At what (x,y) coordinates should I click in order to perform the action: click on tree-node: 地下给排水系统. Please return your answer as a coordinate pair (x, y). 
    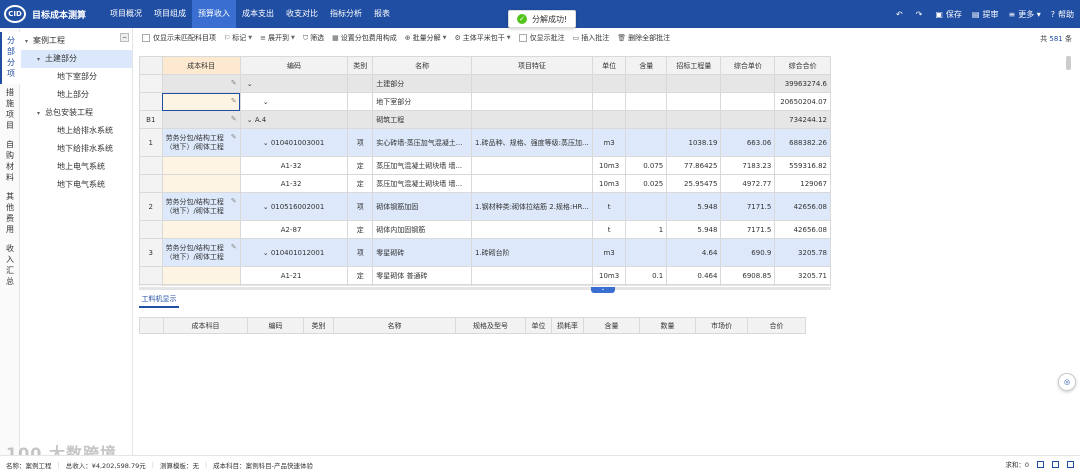
    Looking at the image, I should click on (76, 149).